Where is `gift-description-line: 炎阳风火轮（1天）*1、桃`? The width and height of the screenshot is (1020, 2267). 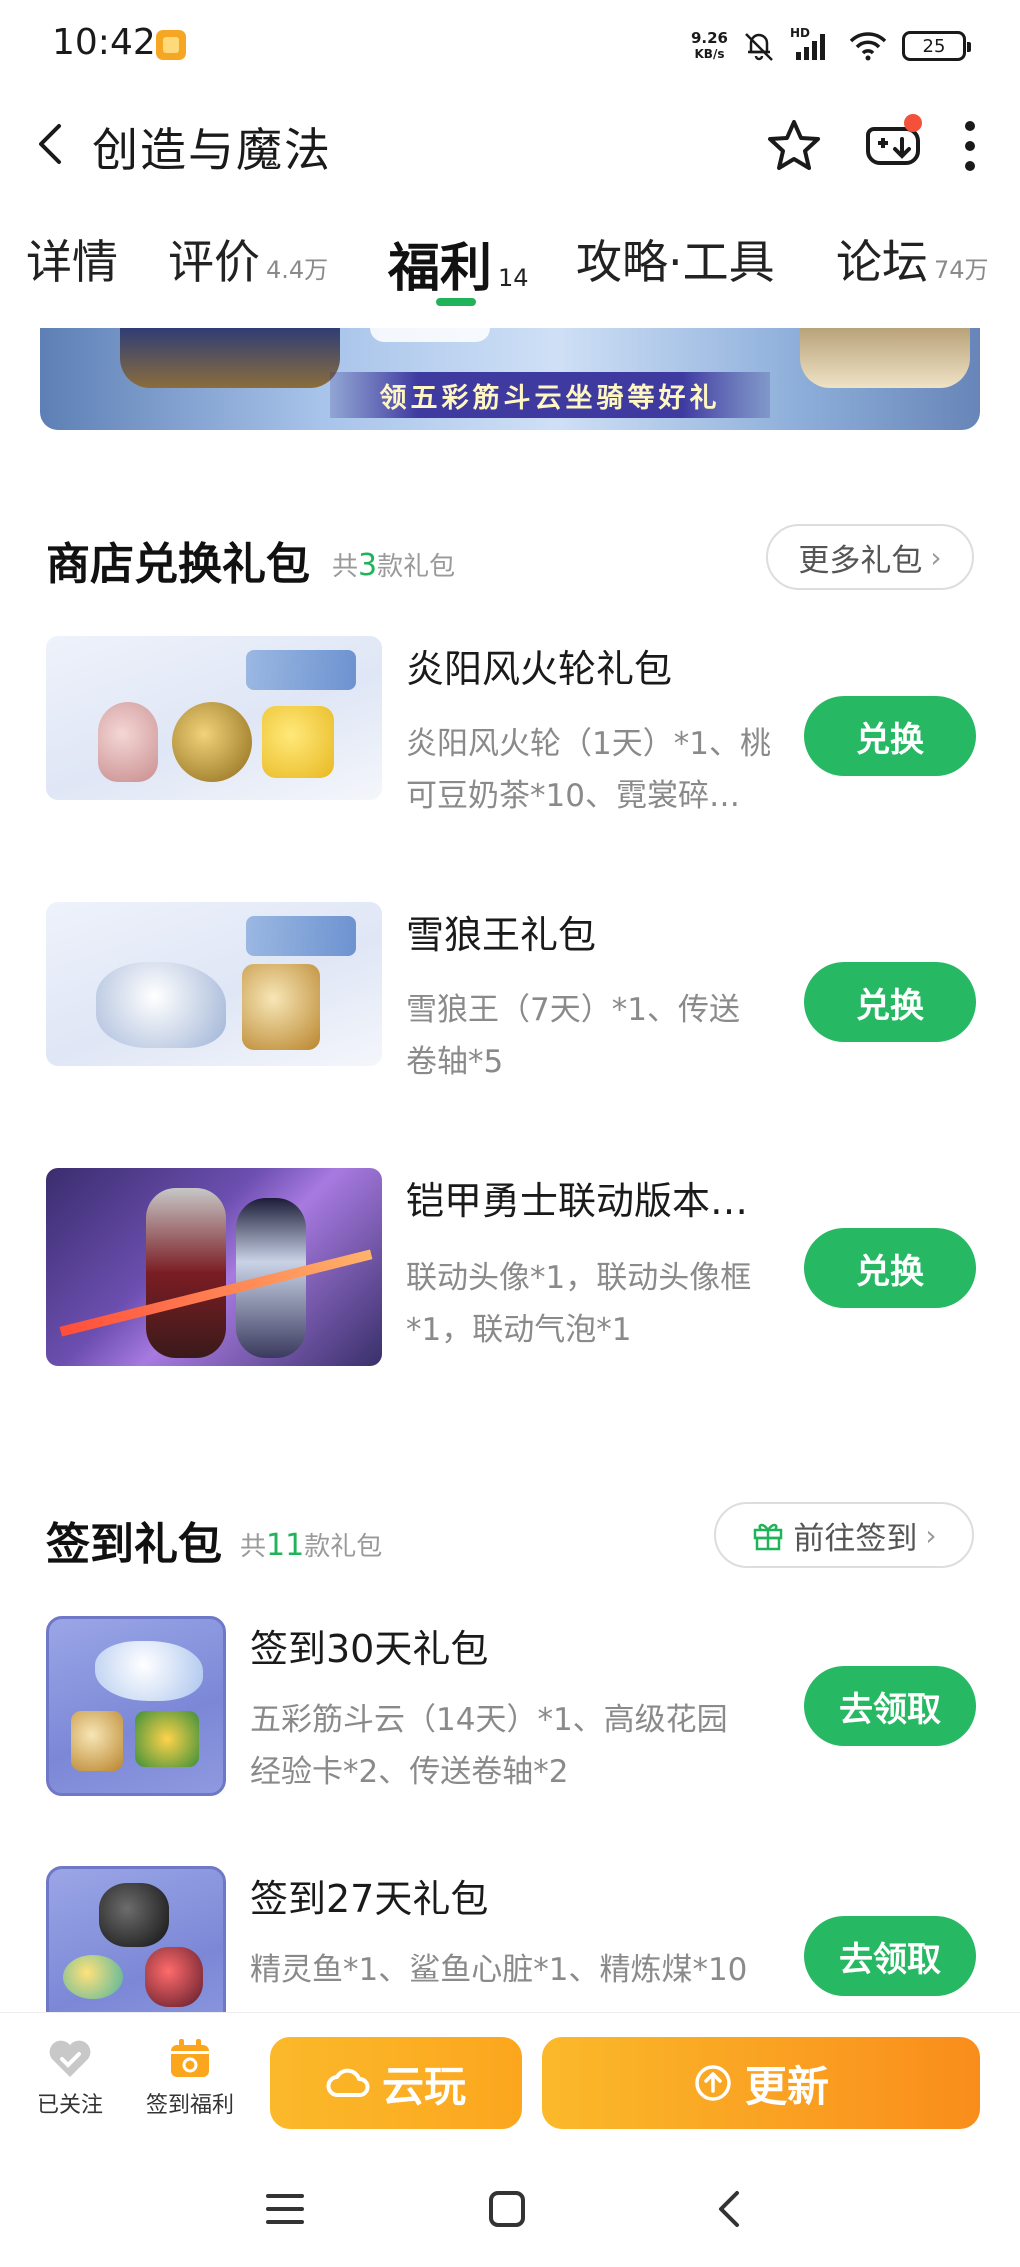 gift-description-line: 炎阳风火轮（1天）*1、桃 is located at coordinates (588, 744).